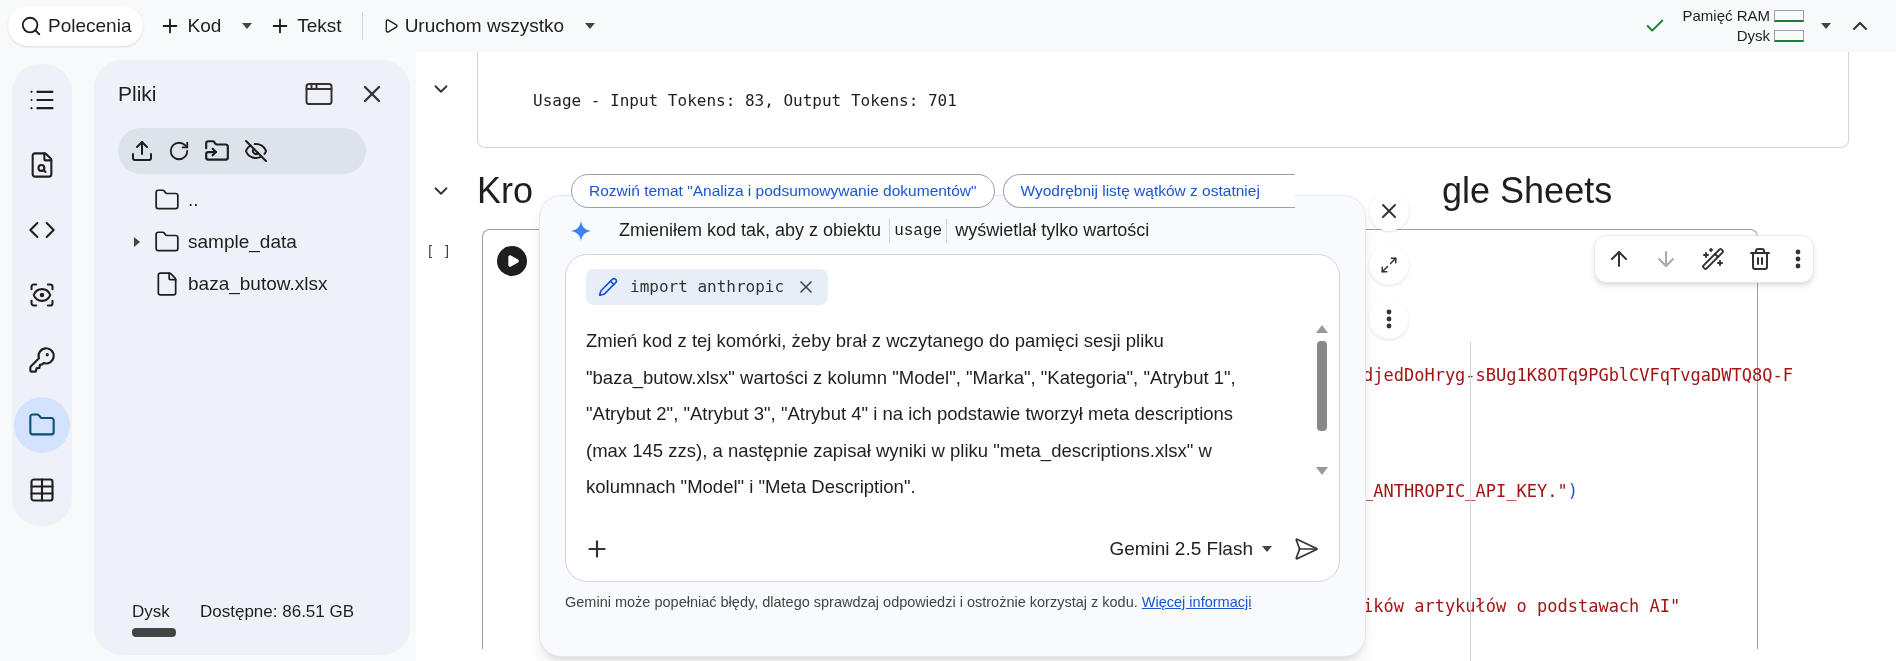 Image resolution: width=1896 pixels, height=661 pixels. I want to click on caret-icon, so click(1267, 548).